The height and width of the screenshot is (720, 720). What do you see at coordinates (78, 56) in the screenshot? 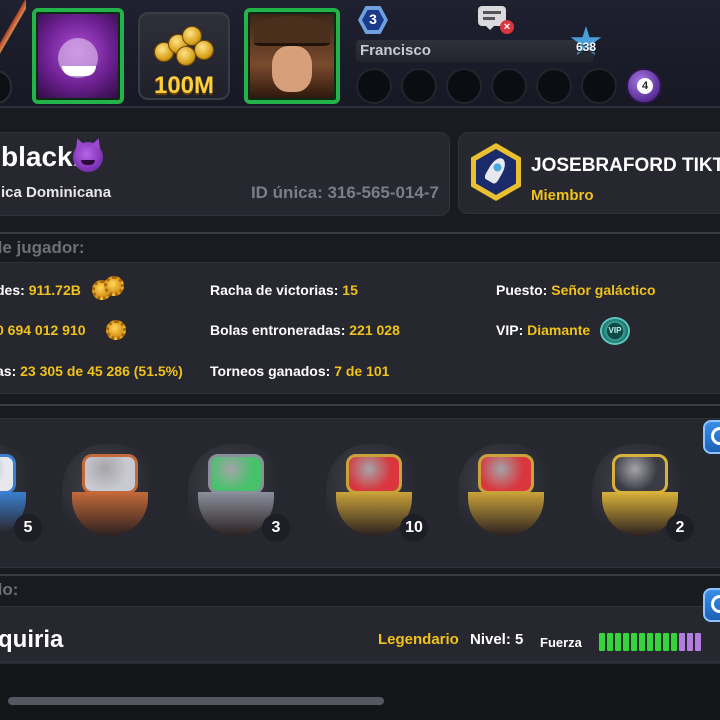
I see `player-avatar` at bounding box center [78, 56].